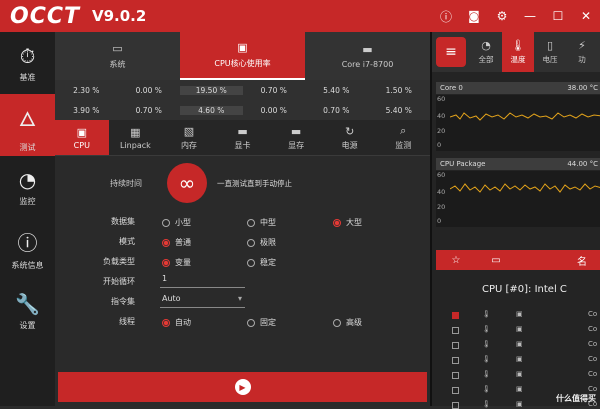  What do you see at coordinates (126, 183) in the screenshot?
I see `duration-label: 持续时间` at bounding box center [126, 183].